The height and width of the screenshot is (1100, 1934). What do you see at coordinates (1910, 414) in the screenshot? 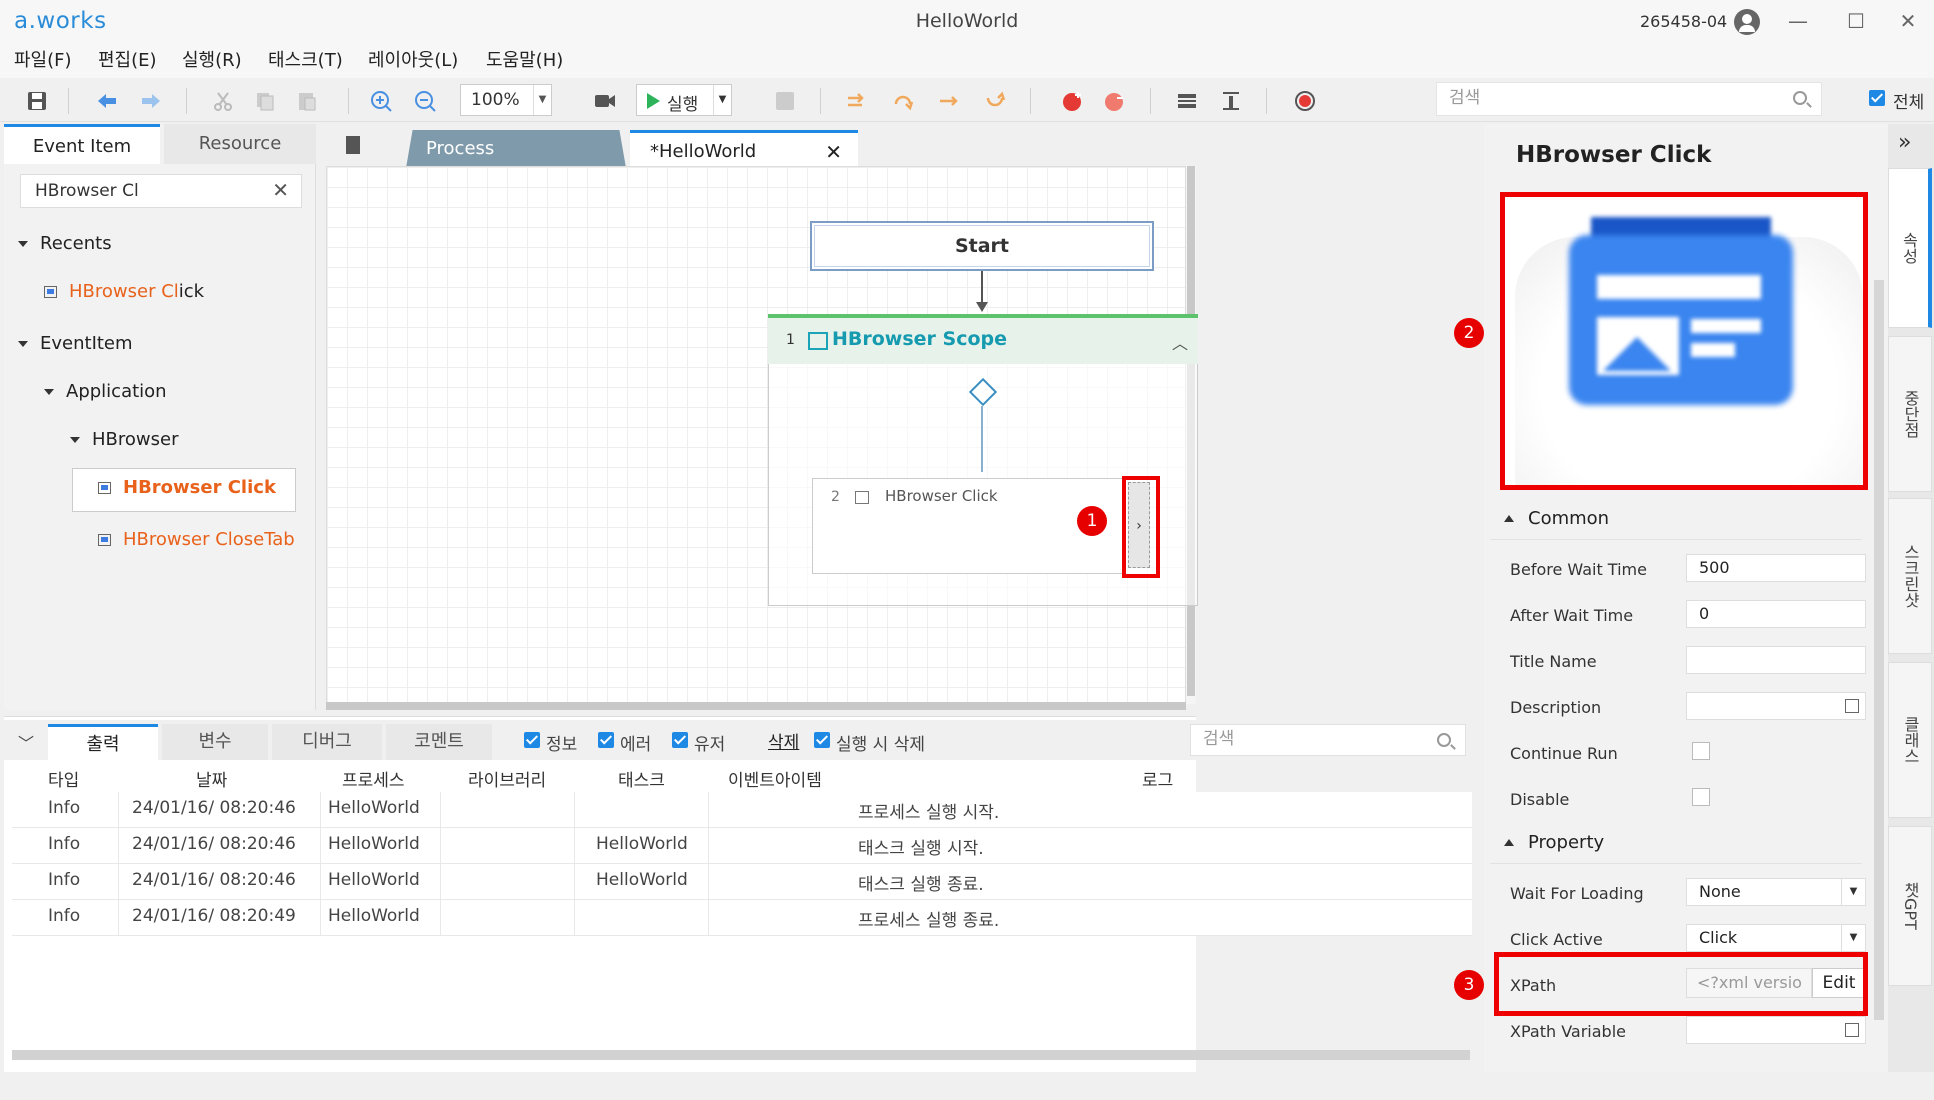
I see `side-tab-breakpoints: 중단점` at bounding box center [1910, 414].